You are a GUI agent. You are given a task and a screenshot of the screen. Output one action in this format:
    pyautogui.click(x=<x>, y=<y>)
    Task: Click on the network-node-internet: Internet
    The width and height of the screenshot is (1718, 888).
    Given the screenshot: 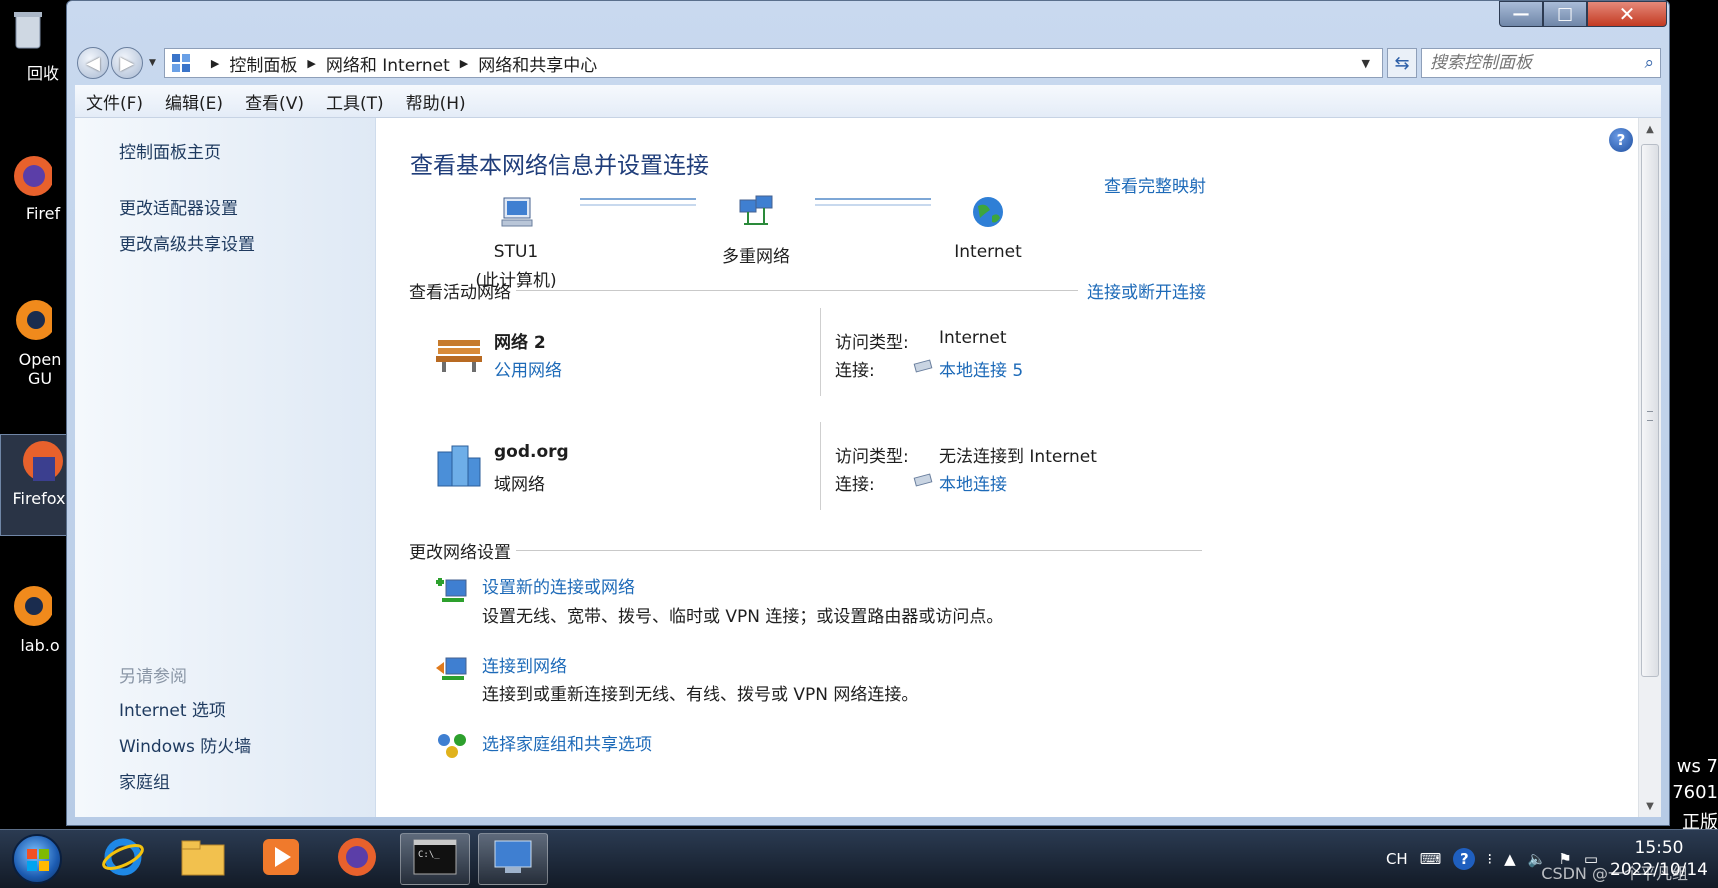 What is the action you would take?
    pyautogui.click(x=988, y=227)
    